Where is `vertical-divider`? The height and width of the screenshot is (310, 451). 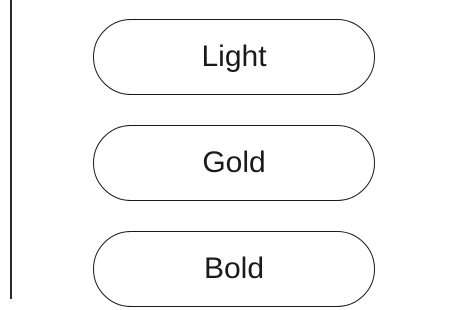 vertical-divider is located at coordinates (11, 149).